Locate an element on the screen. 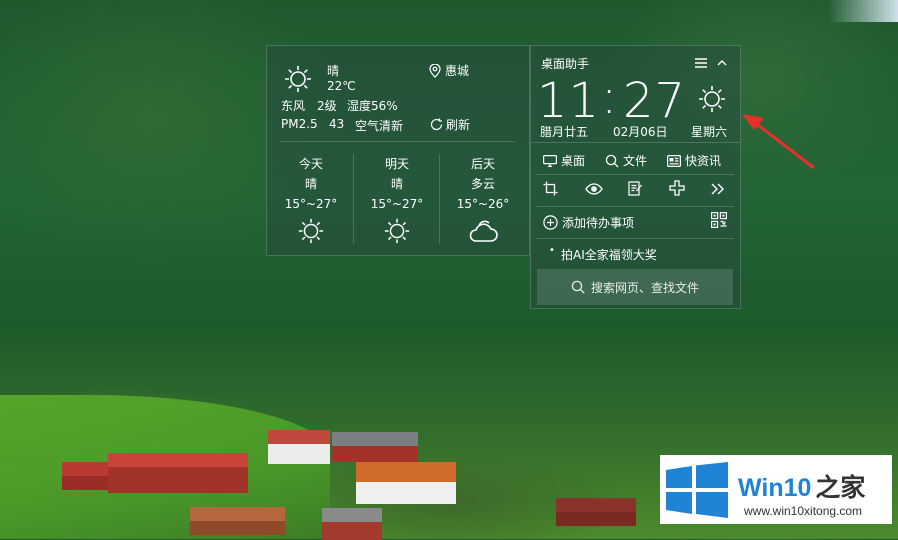  watermark-brand: Win10 之家 is located at coordinates (801, 486).